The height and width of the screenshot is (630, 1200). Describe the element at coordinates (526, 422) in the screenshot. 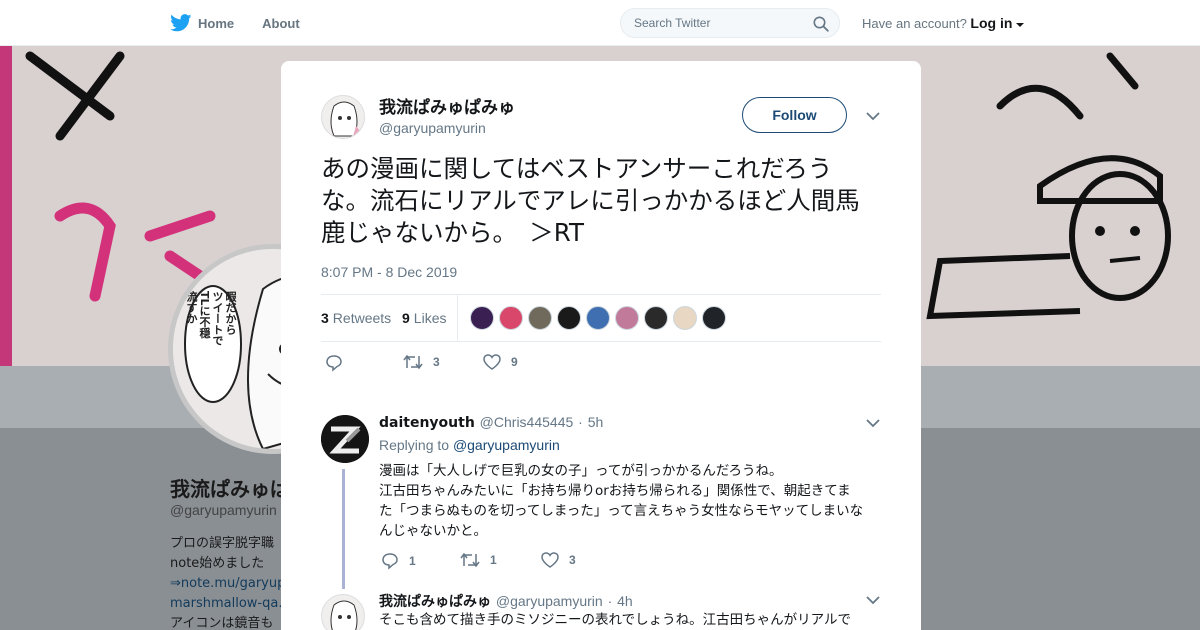

I see `reply-author-handle: @Chris445445` at that location.